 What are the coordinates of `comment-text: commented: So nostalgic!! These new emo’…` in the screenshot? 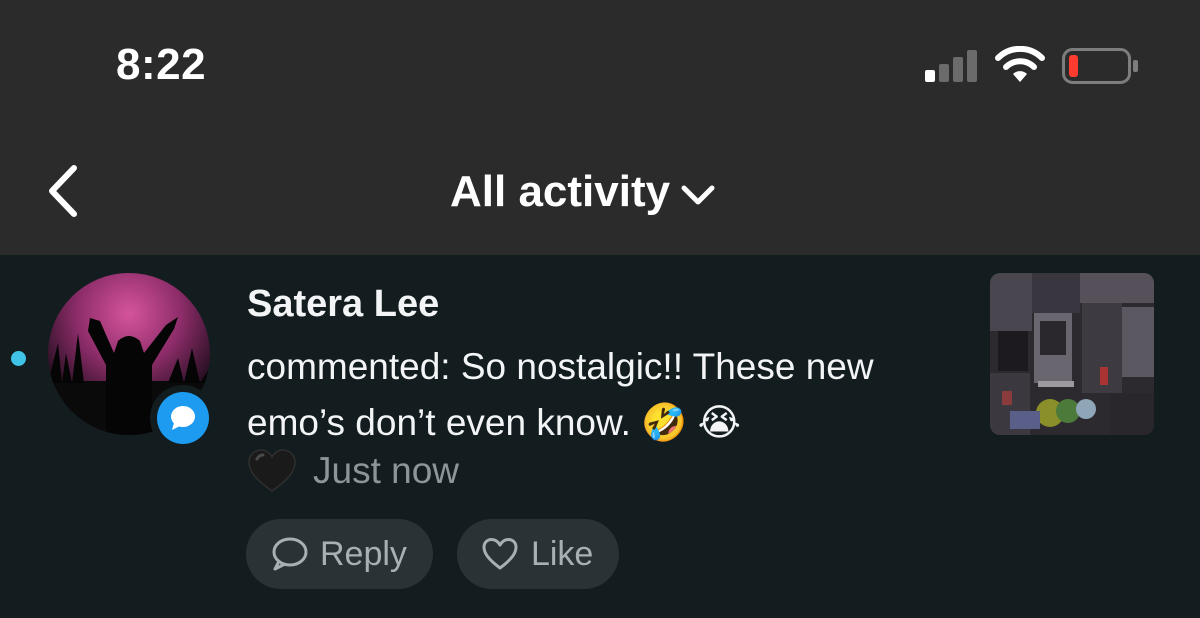 It's located at (560, 394).